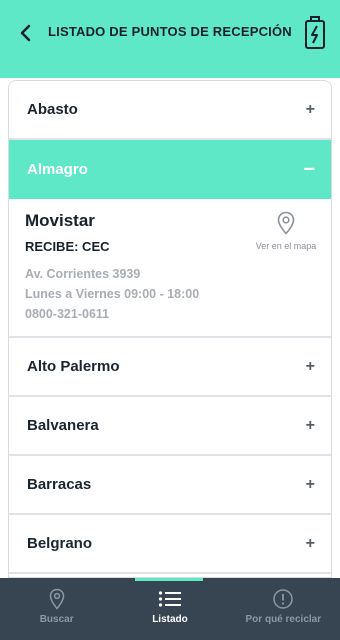 The image size is (340, 640). I want to click on battery-charging-icon, so click(315, 32).